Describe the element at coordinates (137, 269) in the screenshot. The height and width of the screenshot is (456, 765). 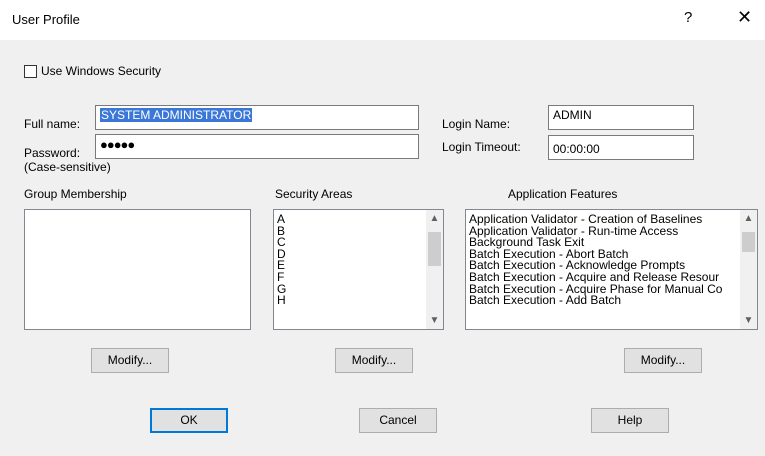
I see `group-membership-list` at that location.